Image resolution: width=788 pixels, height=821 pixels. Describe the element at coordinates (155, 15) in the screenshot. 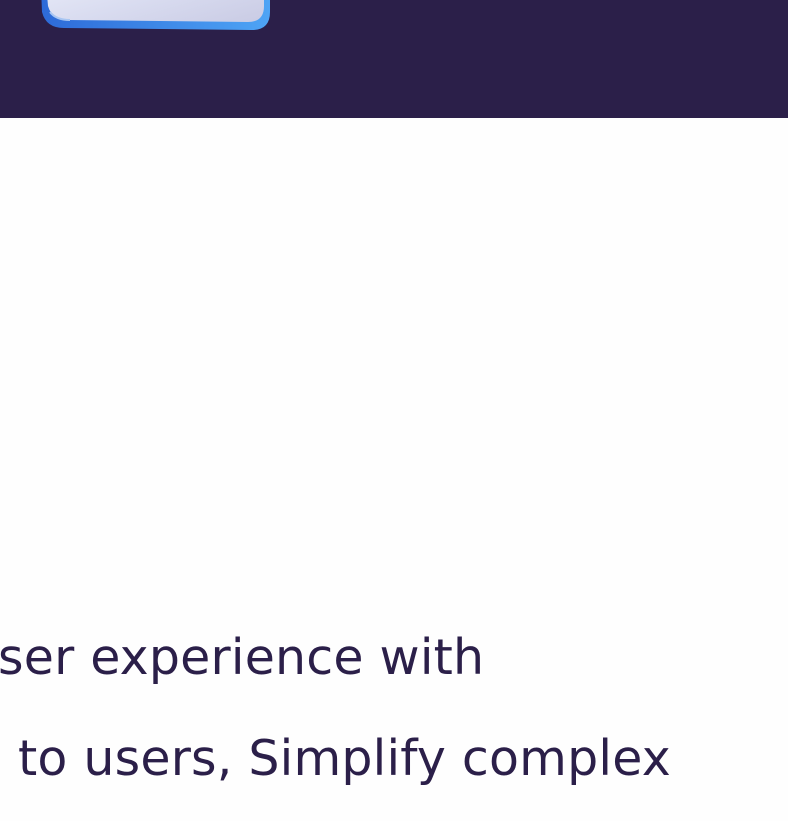

I see `device-screen-icon` at that location.